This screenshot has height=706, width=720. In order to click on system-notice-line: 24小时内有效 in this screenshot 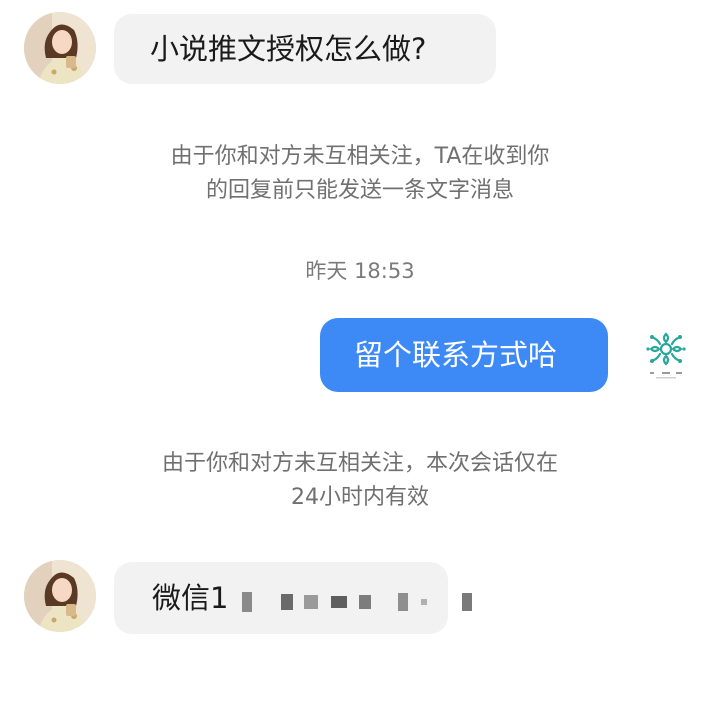, I will do `click(360, 497)`.